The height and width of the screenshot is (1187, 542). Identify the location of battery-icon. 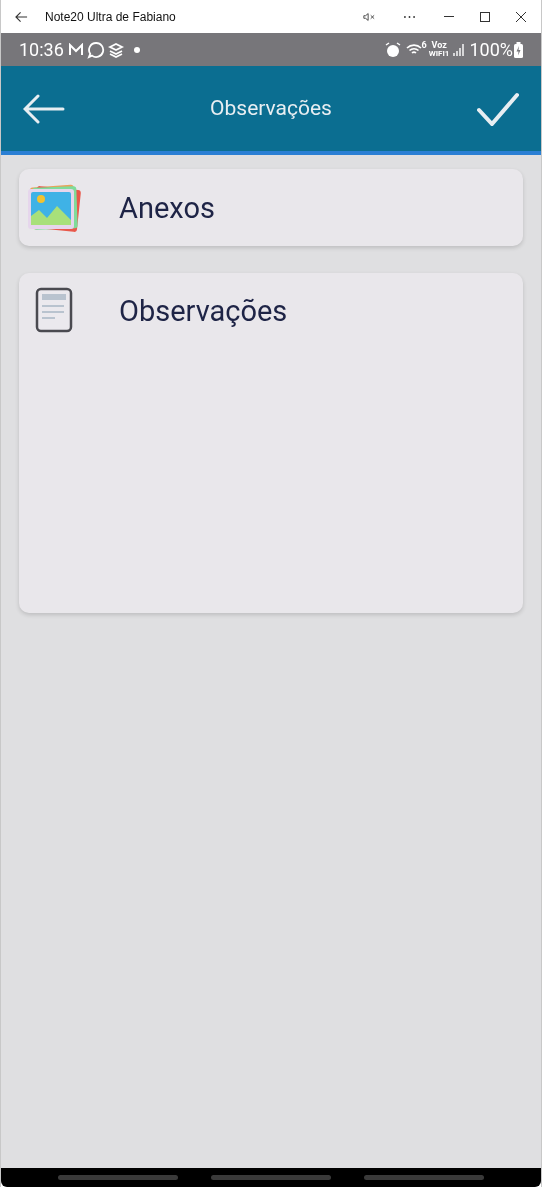
(518, 49).